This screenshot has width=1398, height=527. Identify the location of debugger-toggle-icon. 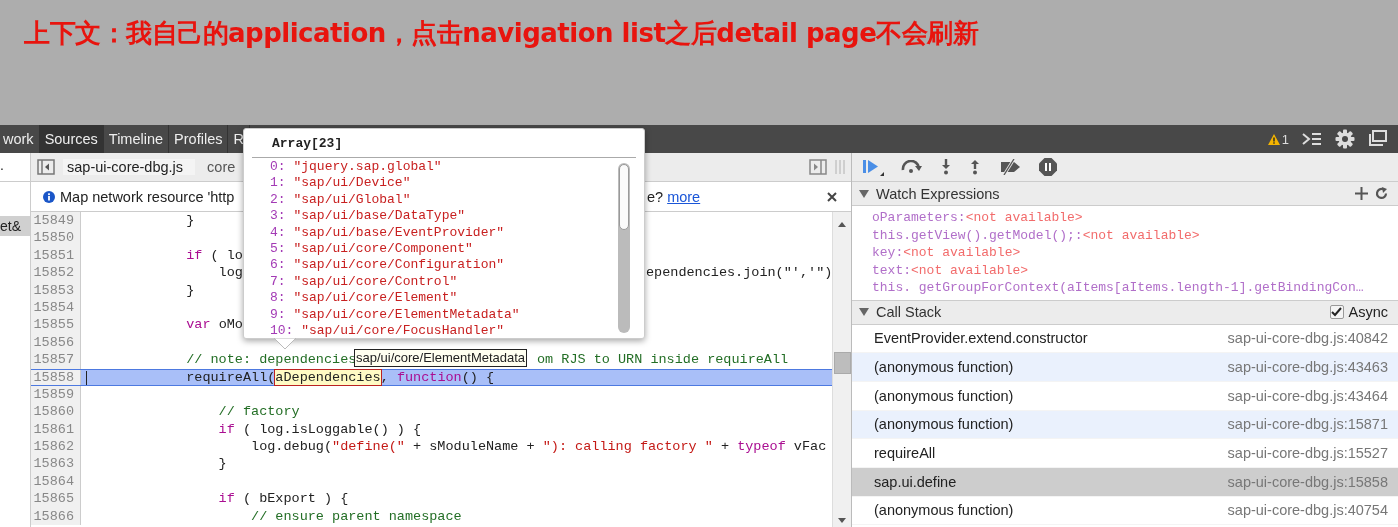
(818, 167).